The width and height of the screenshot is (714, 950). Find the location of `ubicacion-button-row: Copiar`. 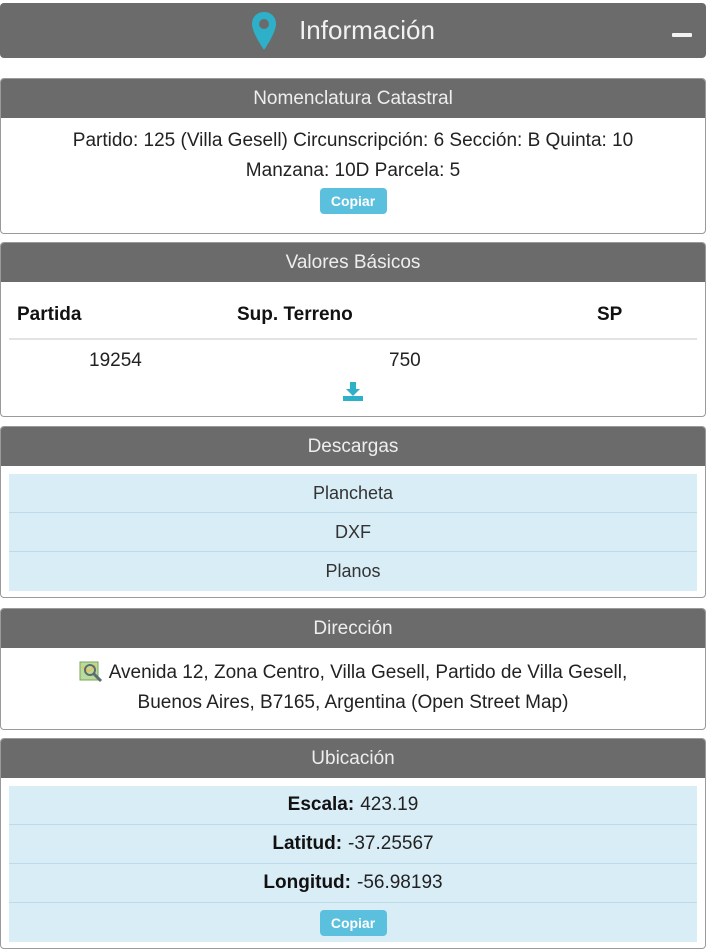

ubicacion-button-row: Copiar is located at coordinates (353, 922).